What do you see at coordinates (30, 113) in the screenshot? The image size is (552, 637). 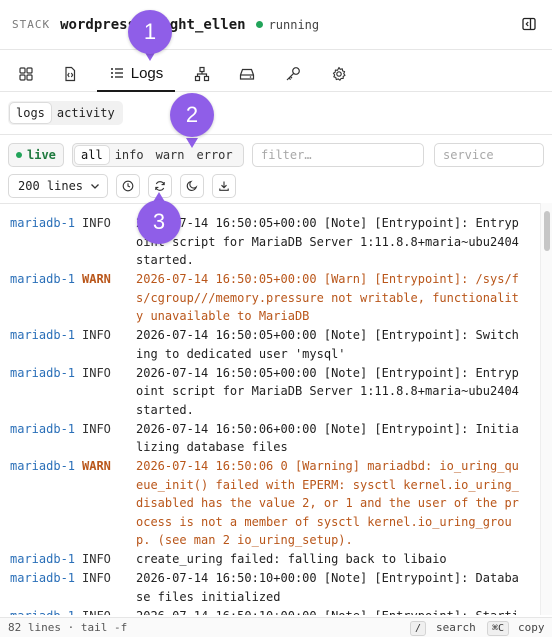 I see `subtab-logs: logs` at bounding box center [30, 113].